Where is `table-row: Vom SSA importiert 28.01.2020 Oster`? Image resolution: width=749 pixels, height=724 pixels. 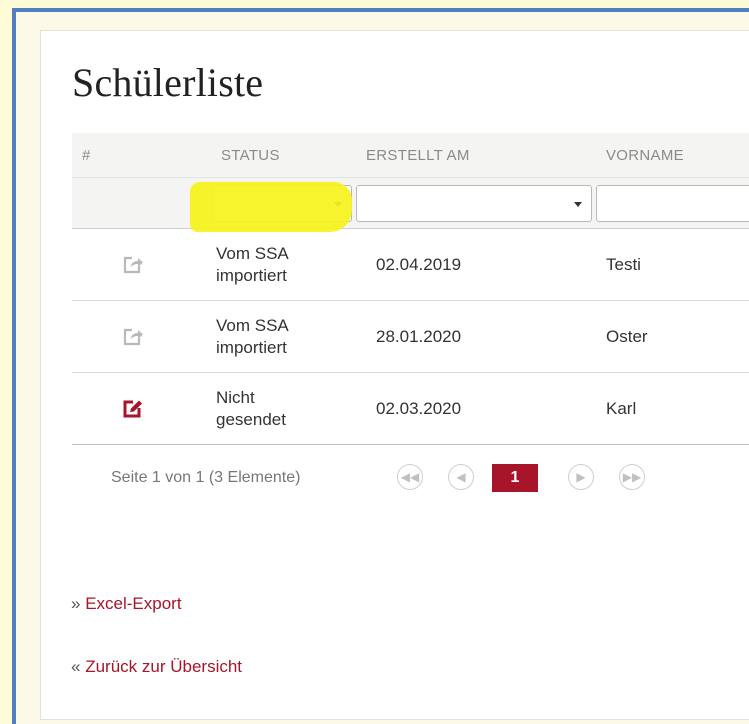 table-row: Vom SSA importiert 28.01.2020 Oster is located at coordinates (410, 336).